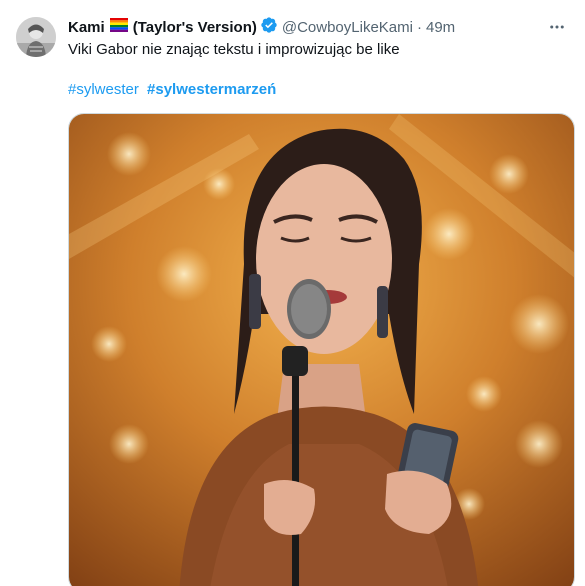  I want to click on more-icon, so click(557, 27).